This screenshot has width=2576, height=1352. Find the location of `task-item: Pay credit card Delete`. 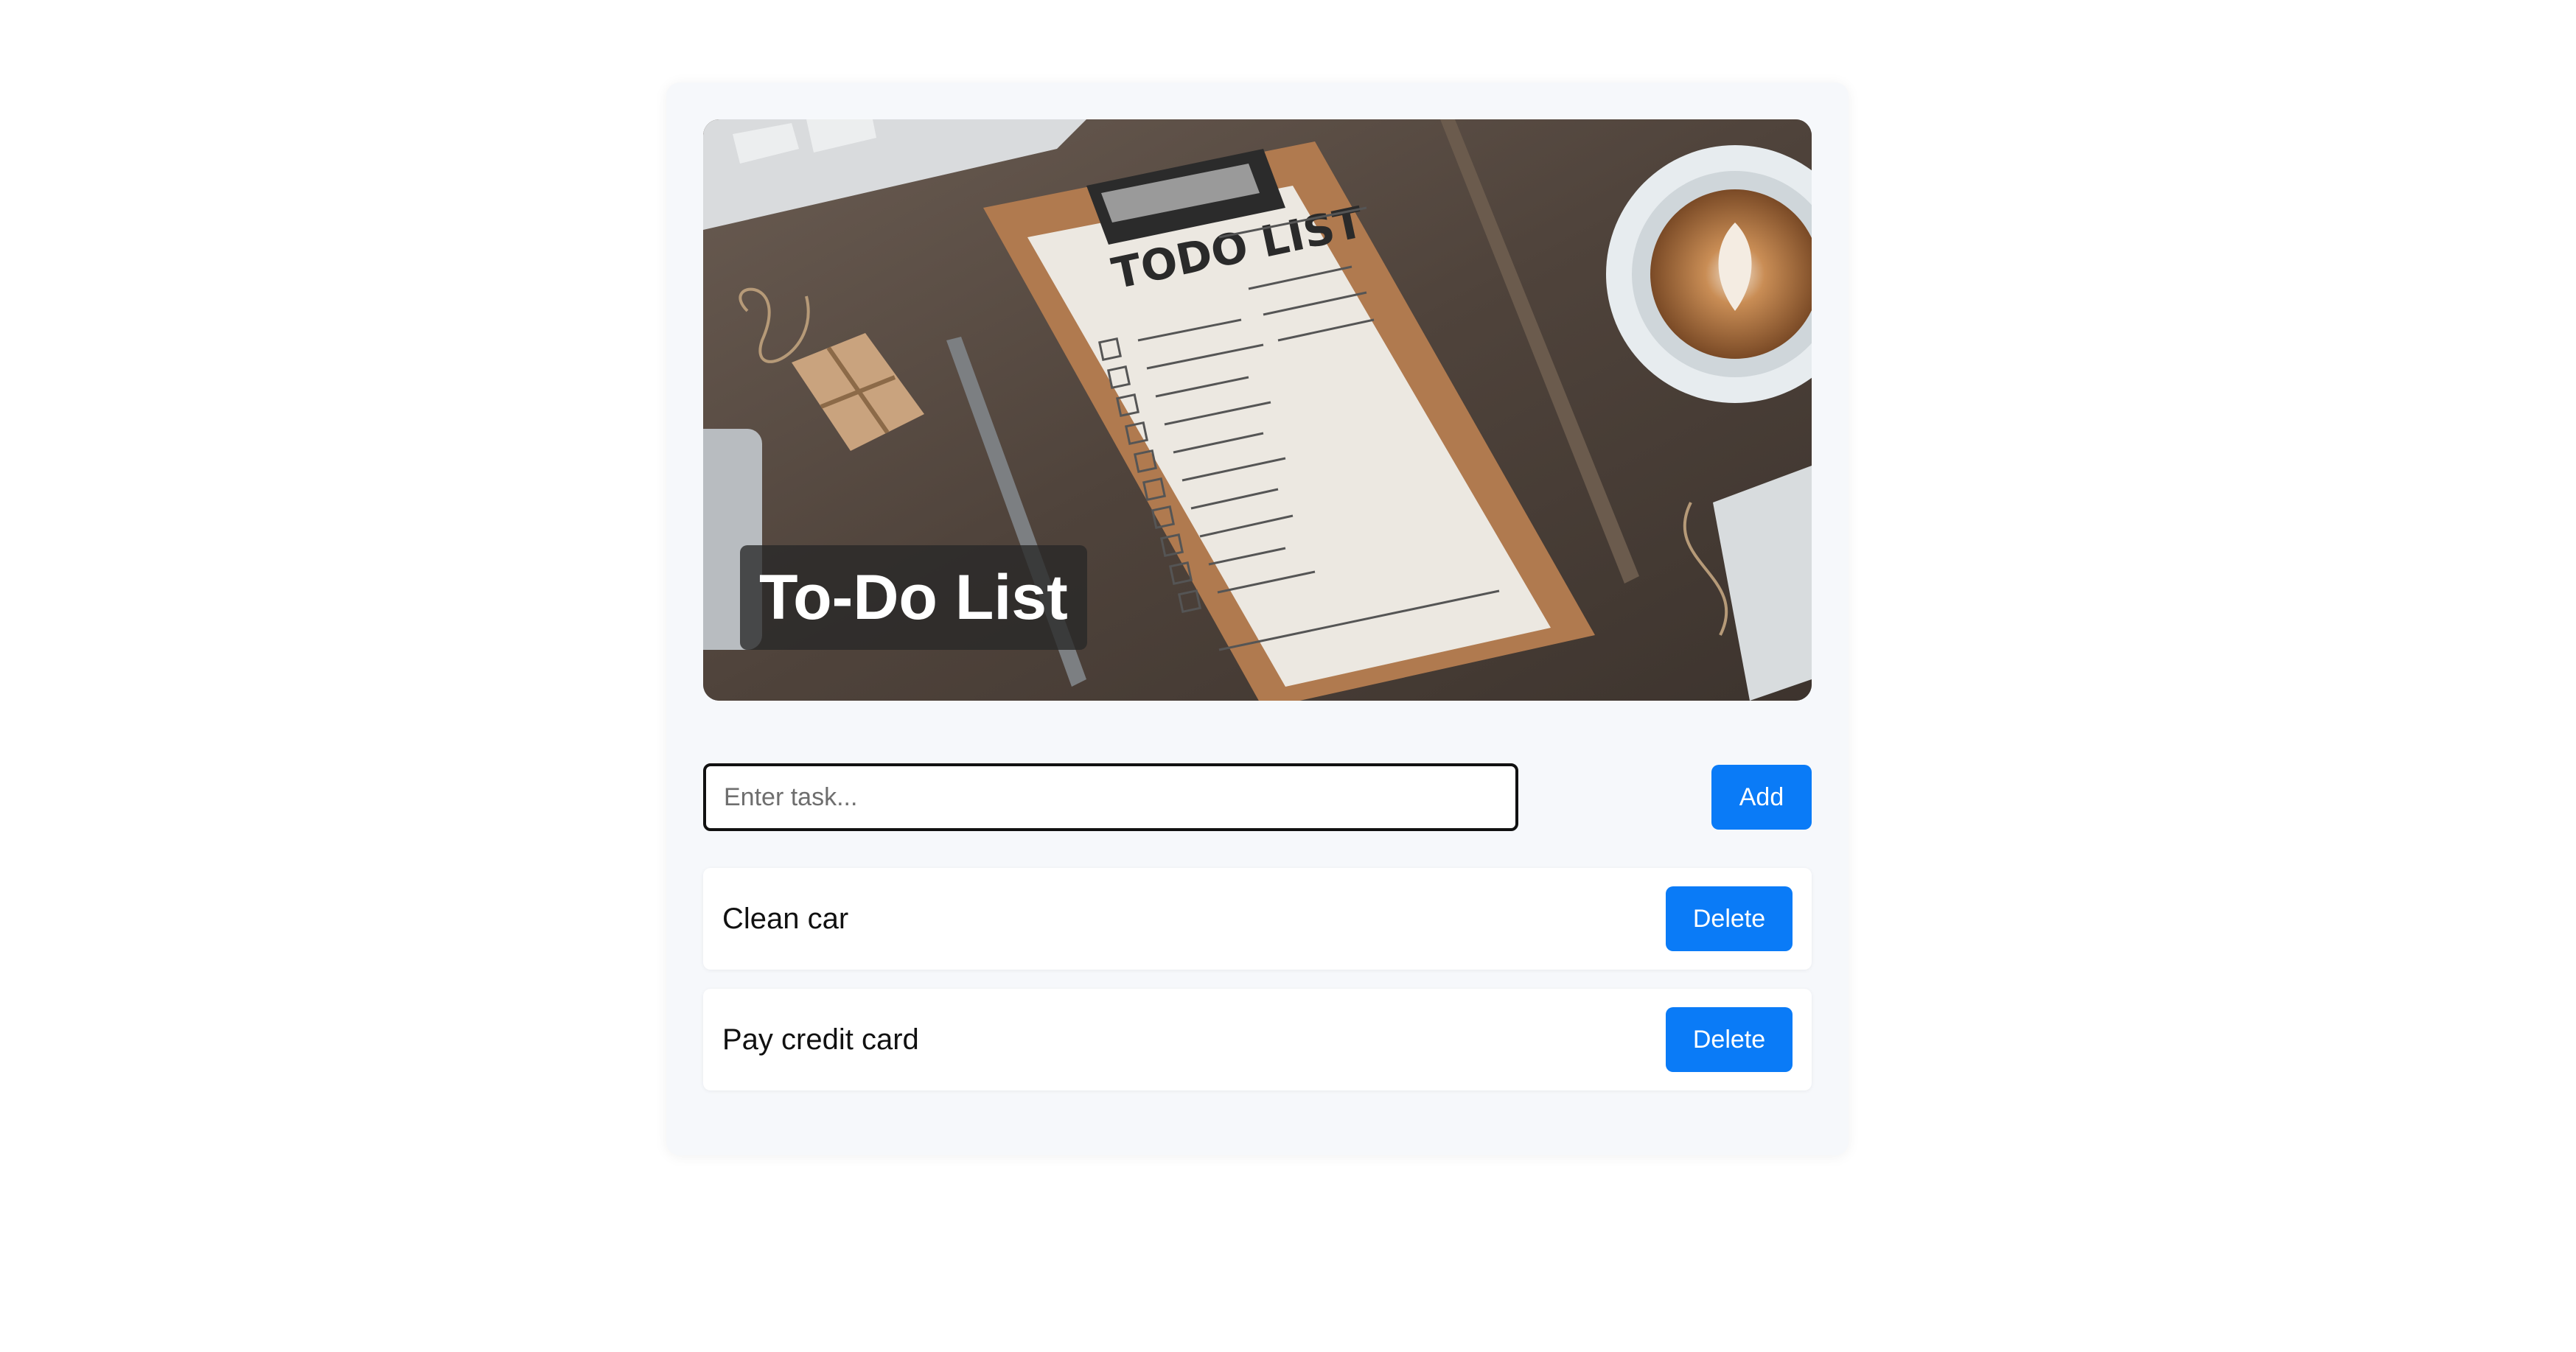

task-item: Pay credit card Delete is located at coordinates (1257, 1039).